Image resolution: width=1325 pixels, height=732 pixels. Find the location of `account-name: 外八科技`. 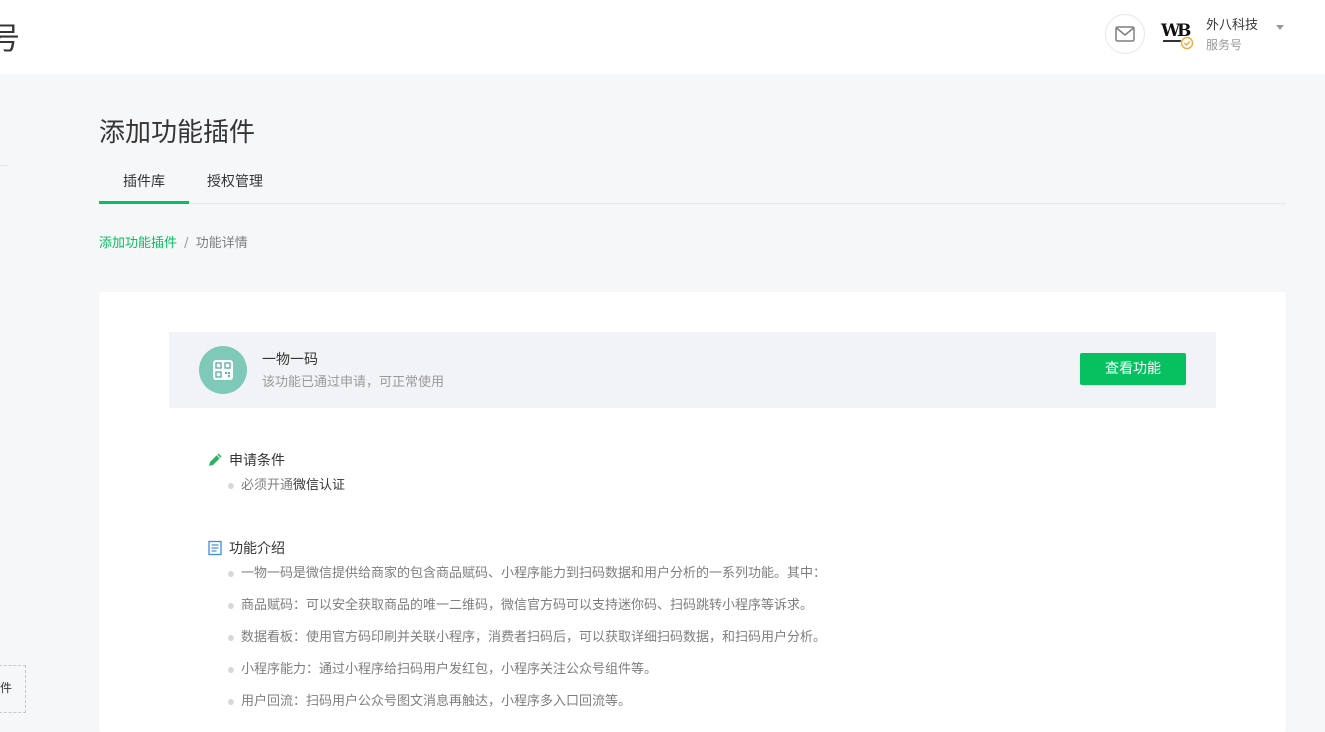

account-name: 外八科技 is located at coordinates (1232, 25).